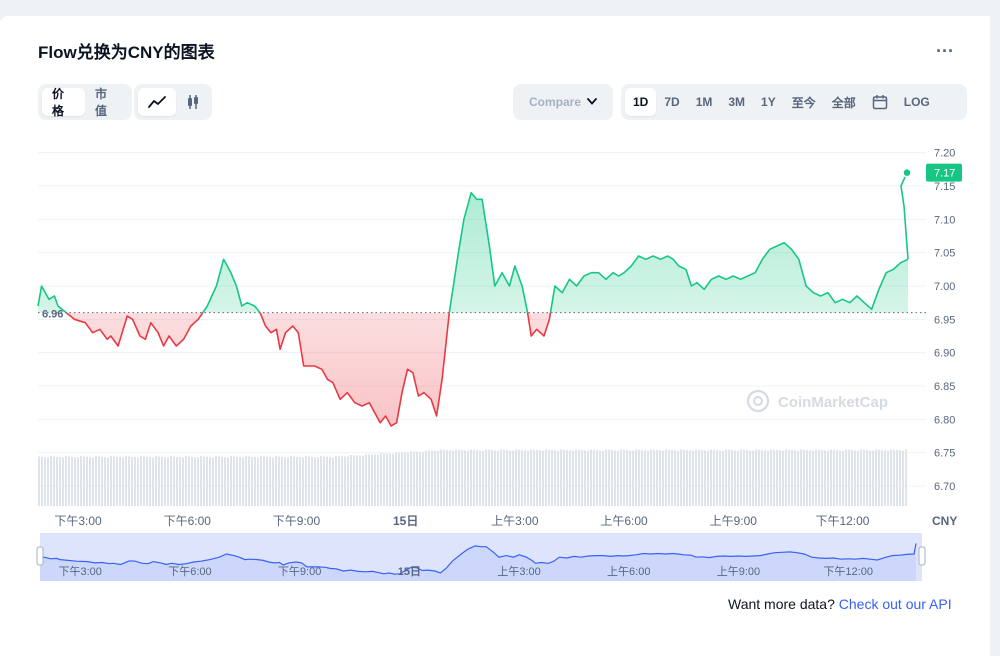 The height and width of the screenshot is (656, 1000). I want to click on navigator-handle-right, so click(922, 556).